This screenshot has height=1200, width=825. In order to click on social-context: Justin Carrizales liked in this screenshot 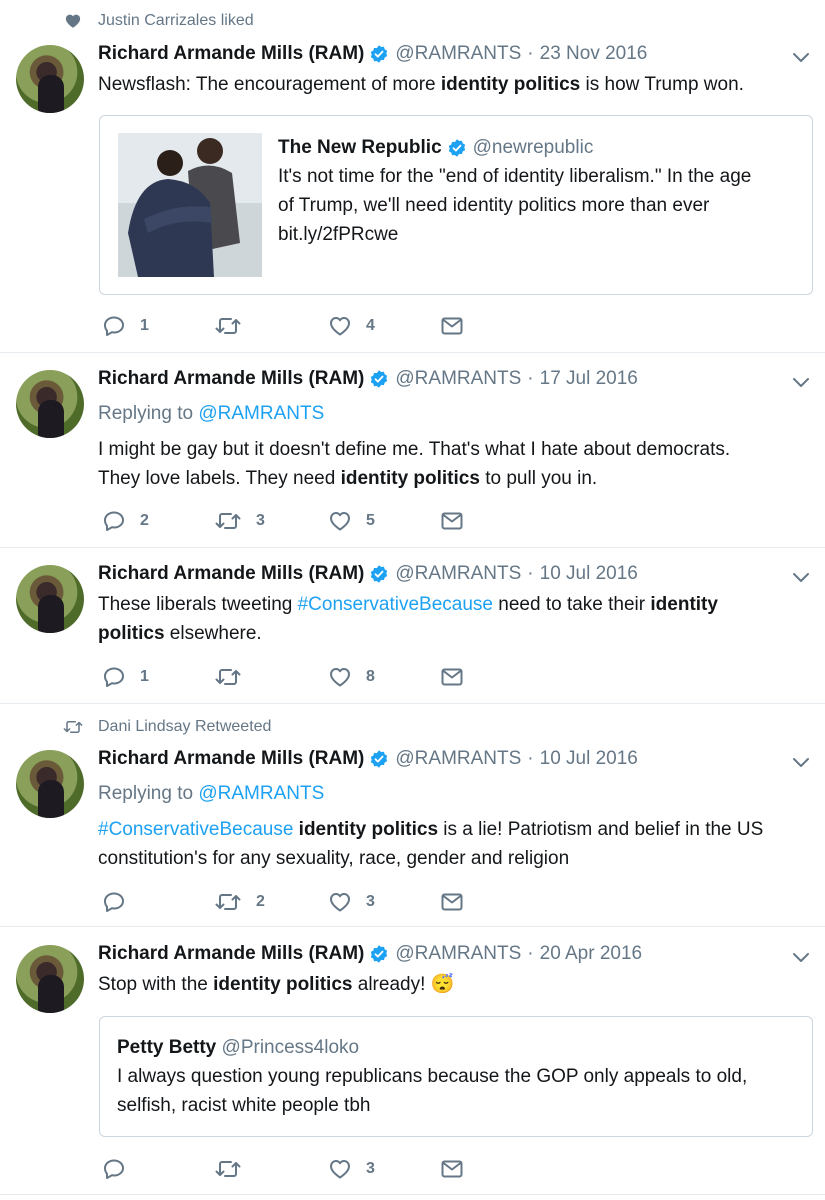, I will do `click(158, 21)`.